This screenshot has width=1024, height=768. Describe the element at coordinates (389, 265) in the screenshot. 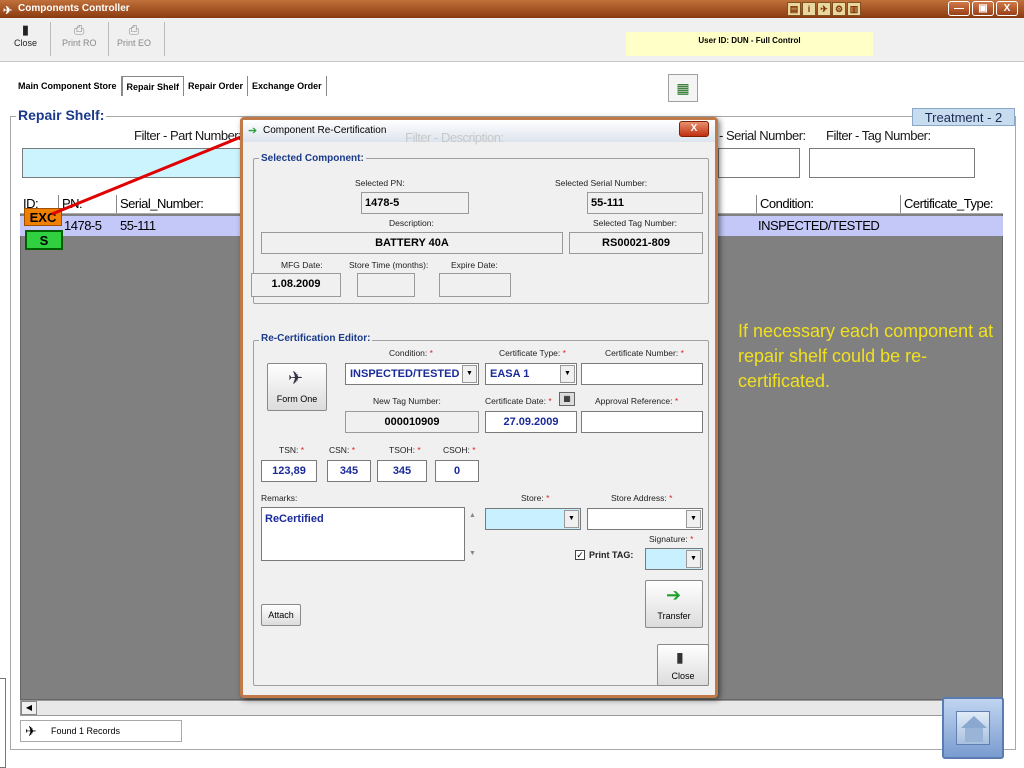

I see `store-time-label: Store Time (months):` at that location.